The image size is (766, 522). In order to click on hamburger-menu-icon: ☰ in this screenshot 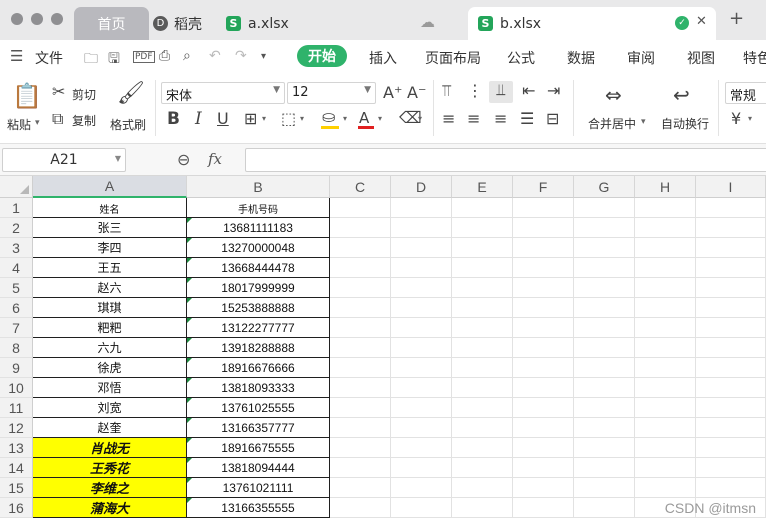, I will do `click(16, 56)`.